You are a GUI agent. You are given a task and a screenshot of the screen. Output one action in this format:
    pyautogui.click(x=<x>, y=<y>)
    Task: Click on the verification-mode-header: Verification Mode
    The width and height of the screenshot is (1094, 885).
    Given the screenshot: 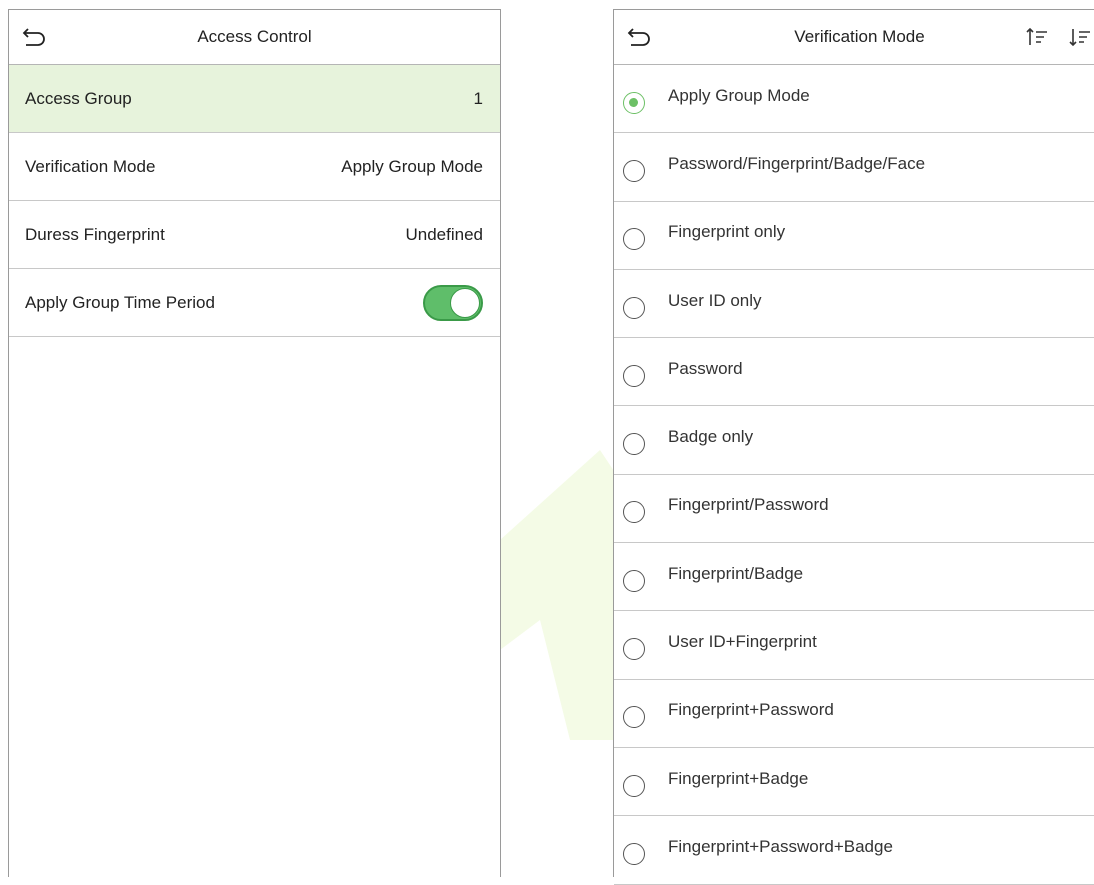 What is the action you would take?
    pyautogui.click(x=854, y=37)
    